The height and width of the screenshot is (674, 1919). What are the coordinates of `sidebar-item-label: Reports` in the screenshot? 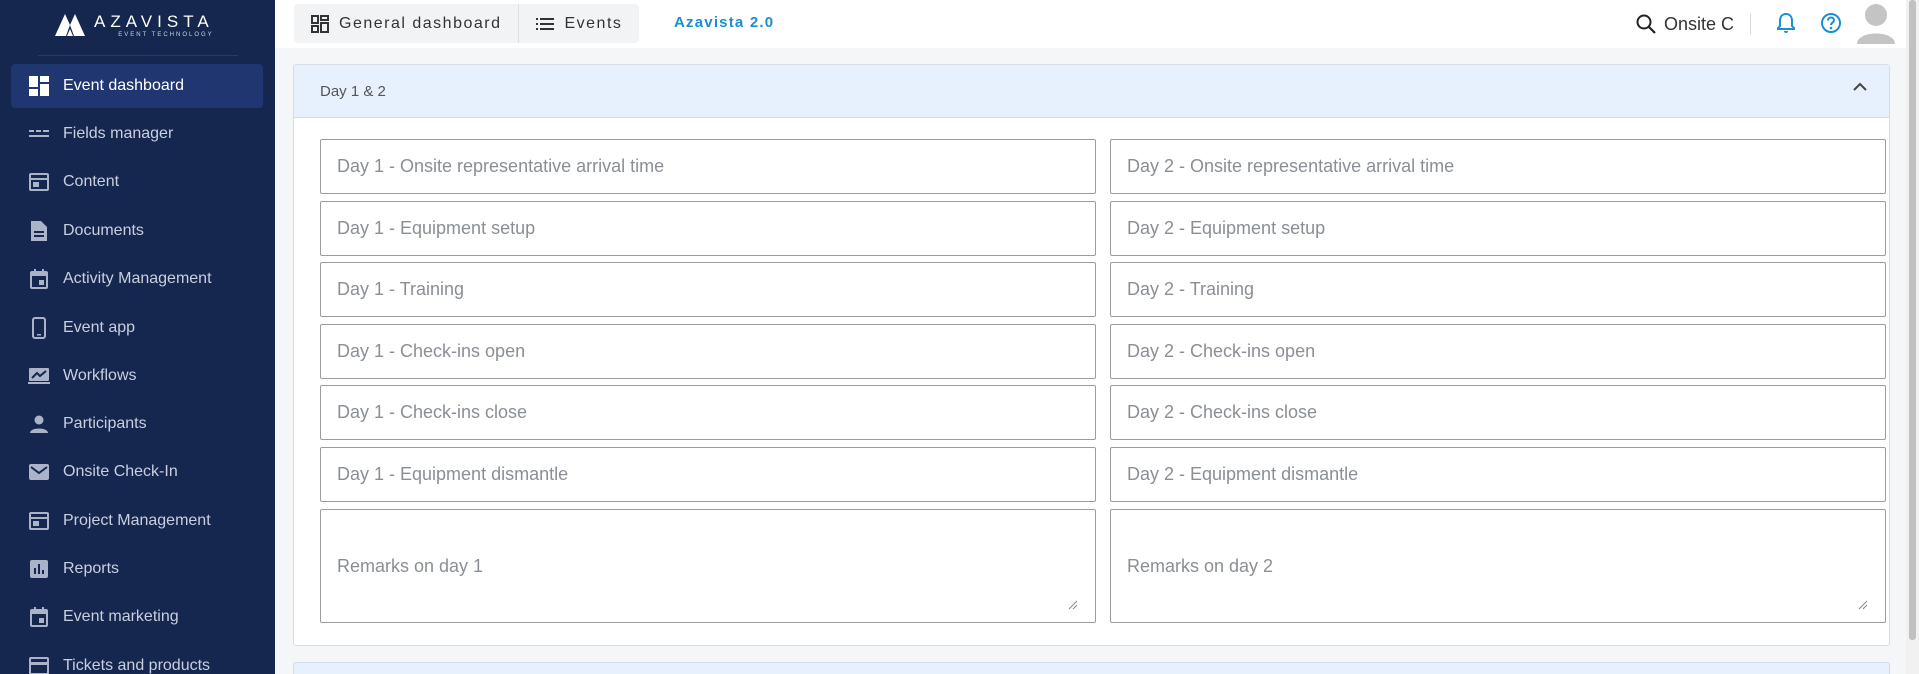 It's located at (91, 568).